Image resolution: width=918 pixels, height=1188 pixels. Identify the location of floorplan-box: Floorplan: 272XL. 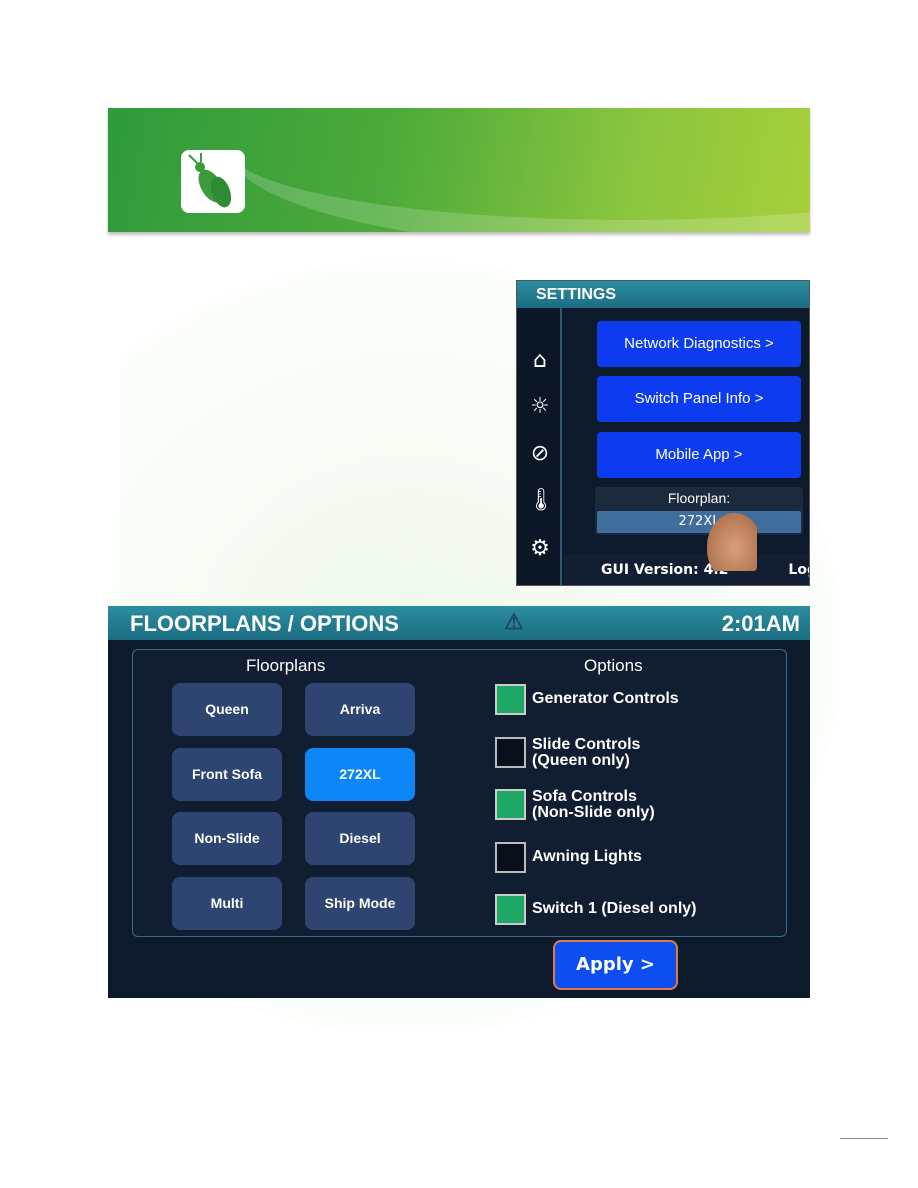
(699, 511).